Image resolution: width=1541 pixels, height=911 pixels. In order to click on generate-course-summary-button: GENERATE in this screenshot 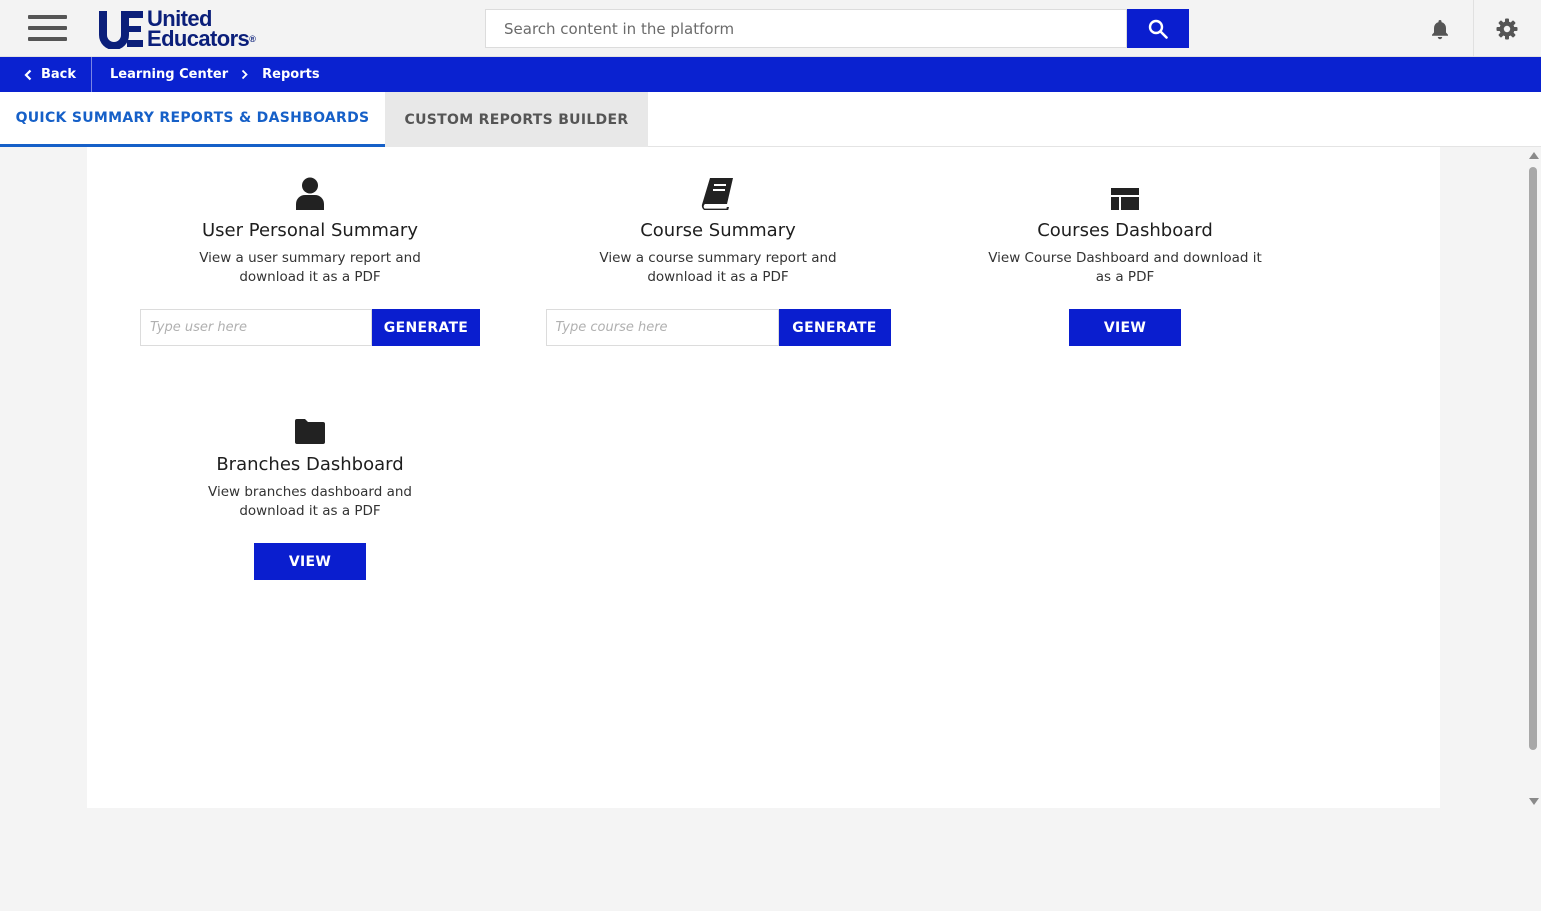, I will do `click(834, 327)`.